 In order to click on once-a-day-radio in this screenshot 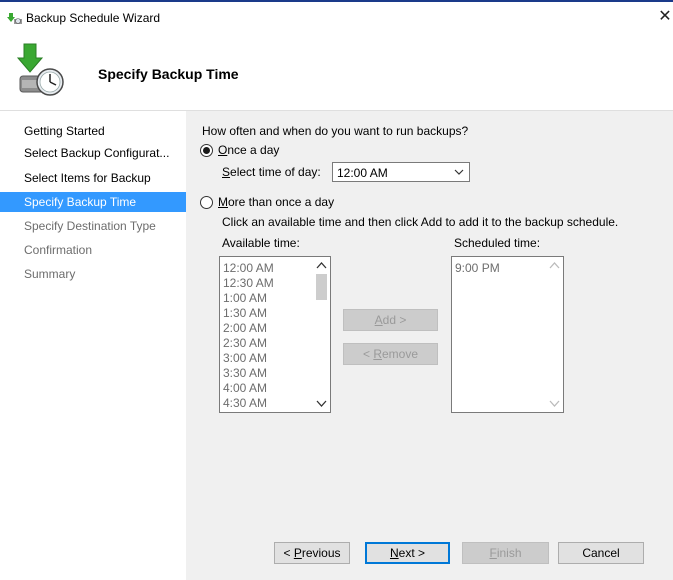, I will do `click(206, 150)`.